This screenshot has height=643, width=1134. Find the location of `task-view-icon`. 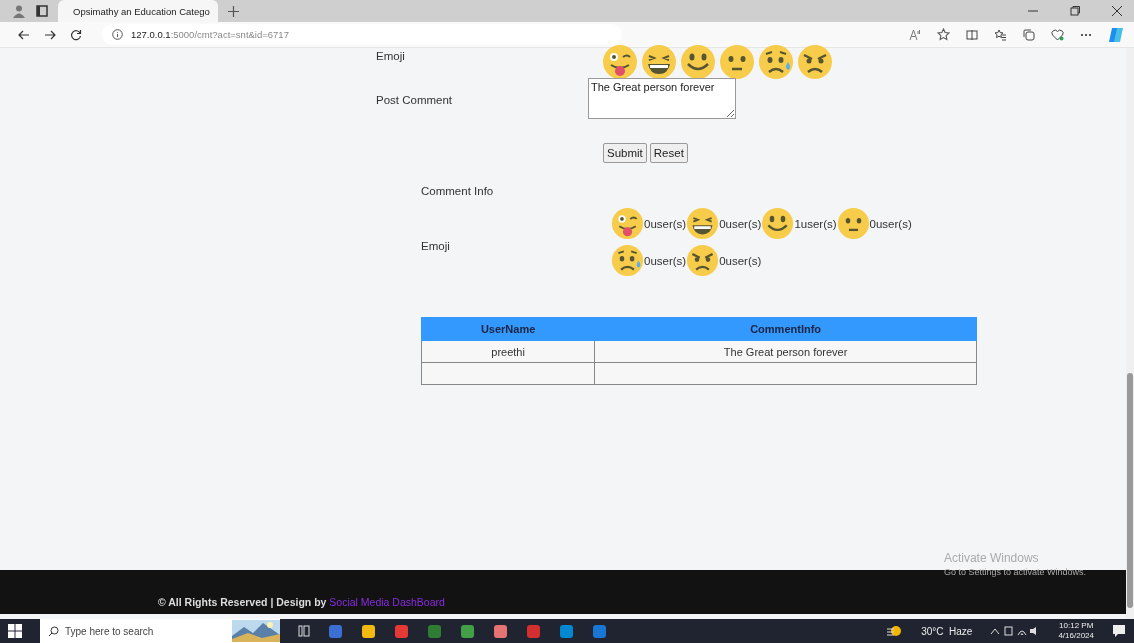

task-view-icon is located at coordinates (304, 631).